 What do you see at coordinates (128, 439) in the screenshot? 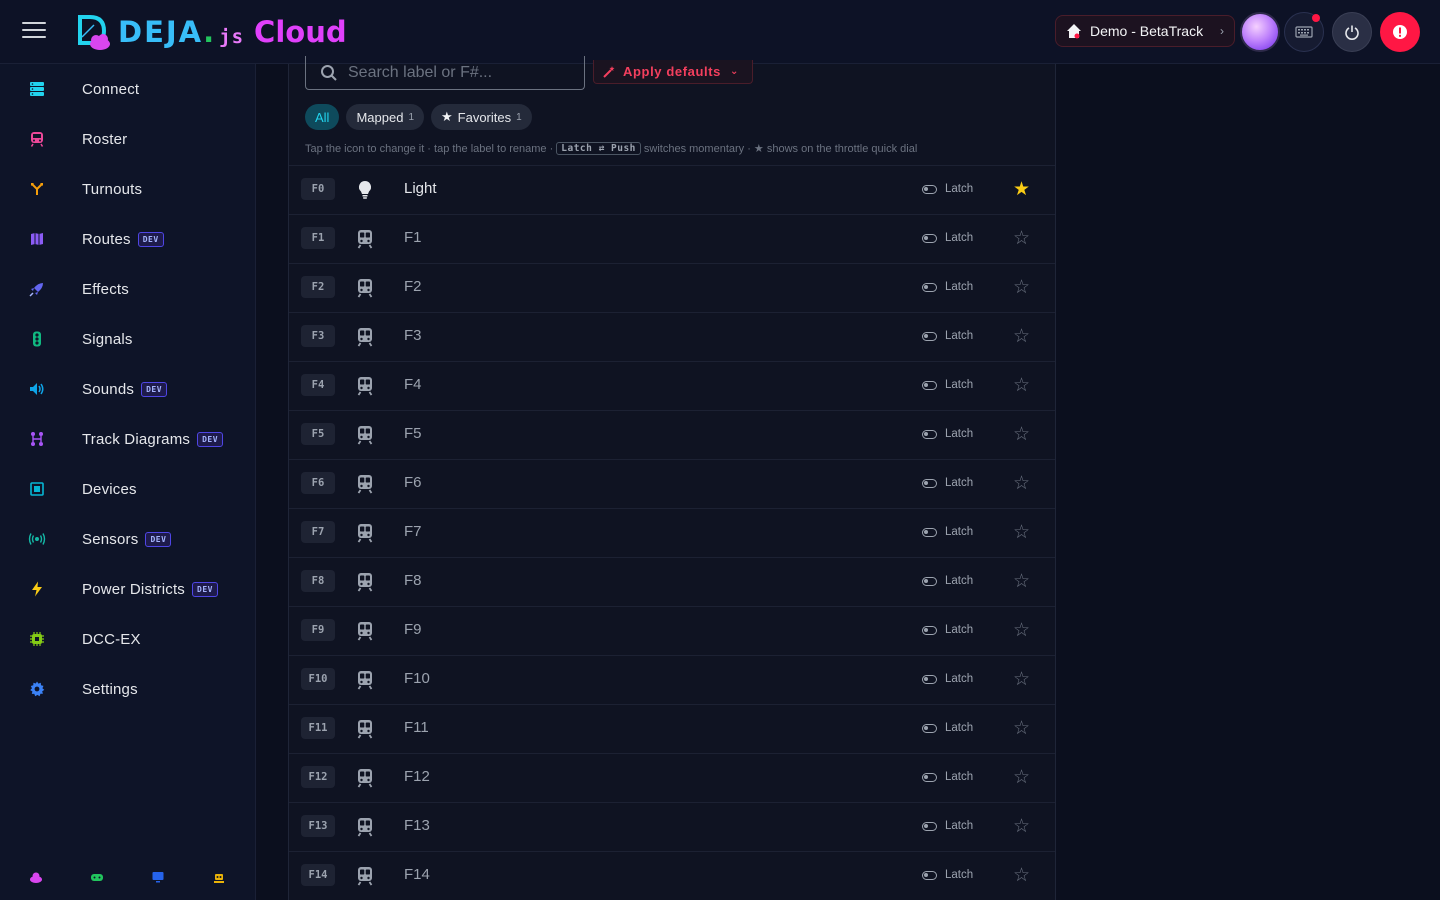
I see `sidebar-item-track-diagrams: Track Diagrams DEV` at bounding box center [128, 439].